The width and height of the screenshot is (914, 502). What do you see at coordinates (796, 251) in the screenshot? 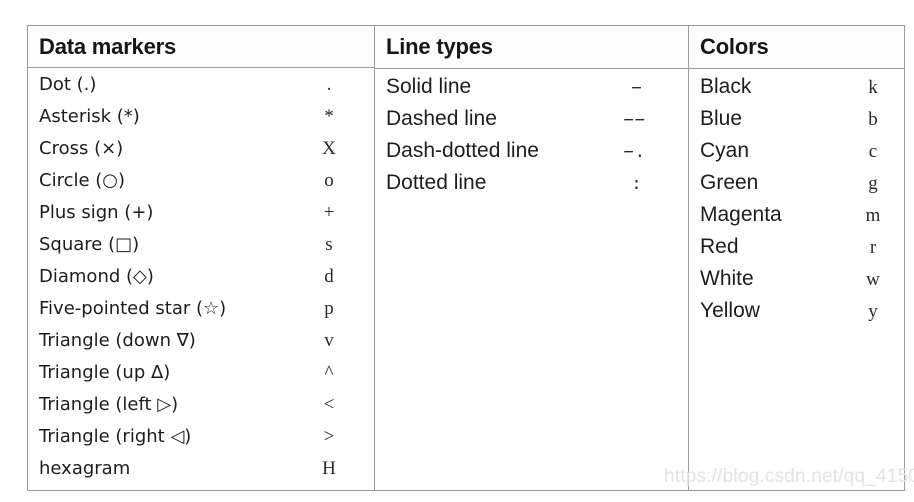
I see `table-row: Red r` at bounding box center [796, 251].